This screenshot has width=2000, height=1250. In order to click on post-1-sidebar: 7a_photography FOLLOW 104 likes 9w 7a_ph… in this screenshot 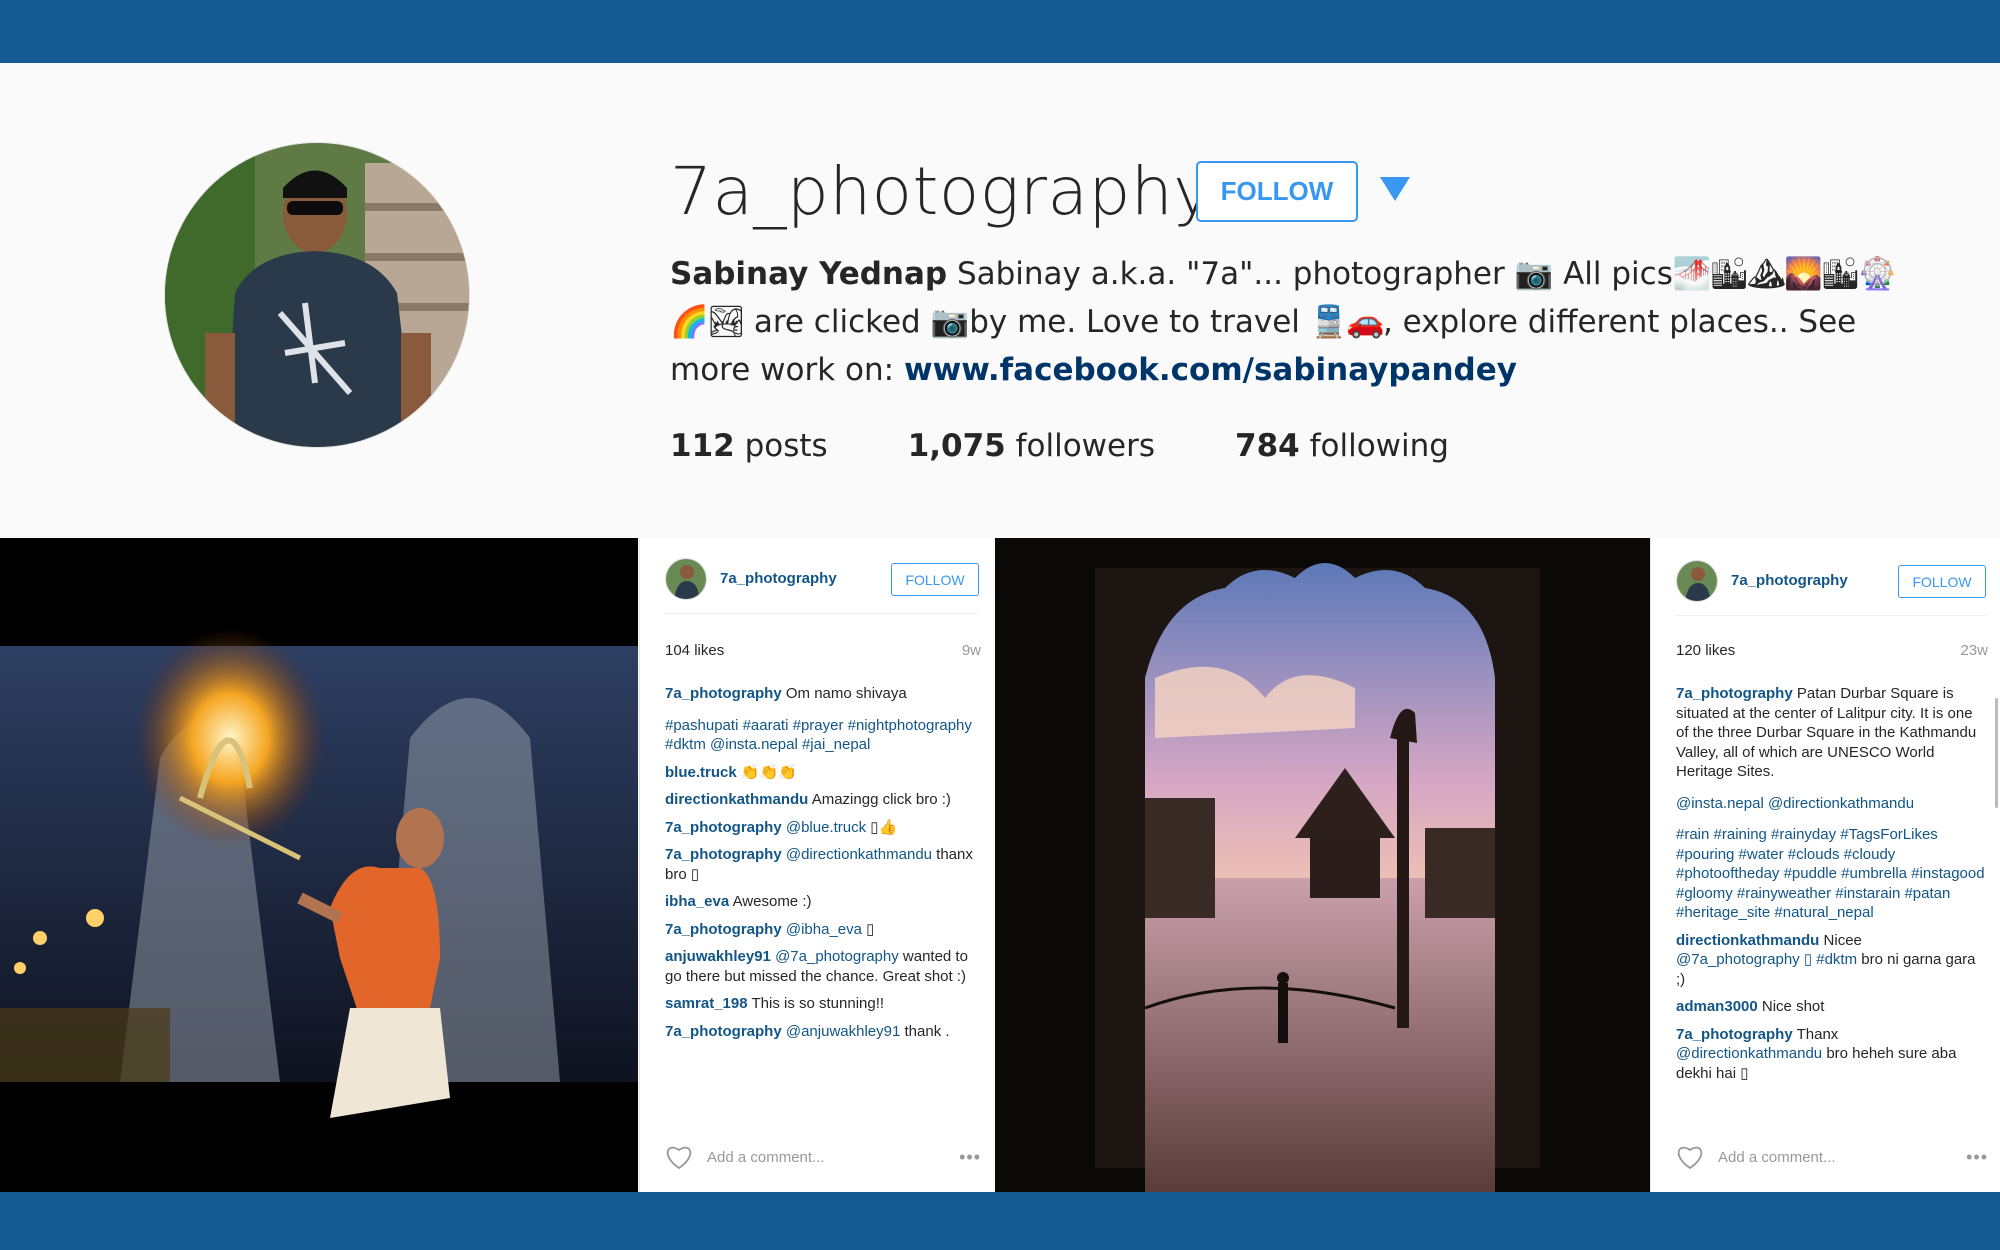, I will do `click(816, 865)`.